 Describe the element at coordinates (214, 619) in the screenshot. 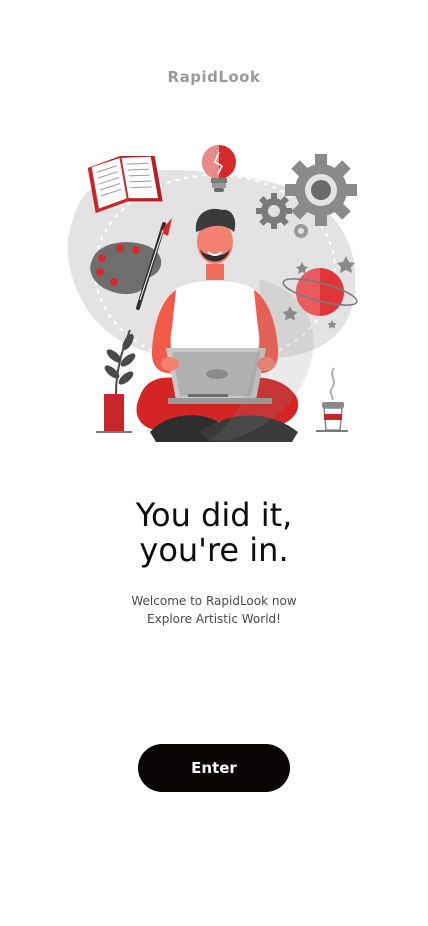

I see `welcome-text-line-2: Explore Artistic World!` at that location.